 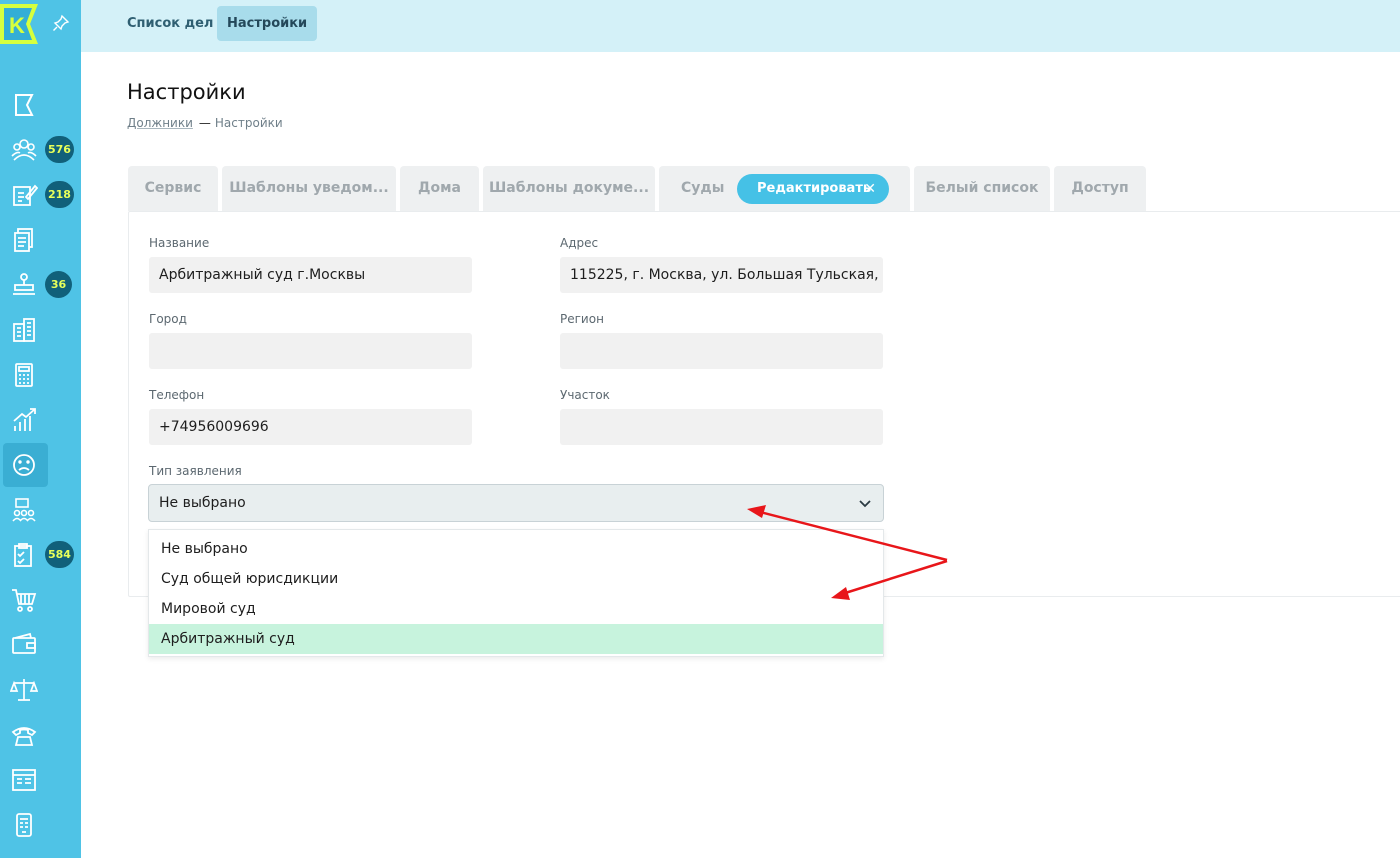 What do you see at coordinates (40, 510) in the screenshot?
I see `sidebar-item-team` at bounding box center [40, 510].